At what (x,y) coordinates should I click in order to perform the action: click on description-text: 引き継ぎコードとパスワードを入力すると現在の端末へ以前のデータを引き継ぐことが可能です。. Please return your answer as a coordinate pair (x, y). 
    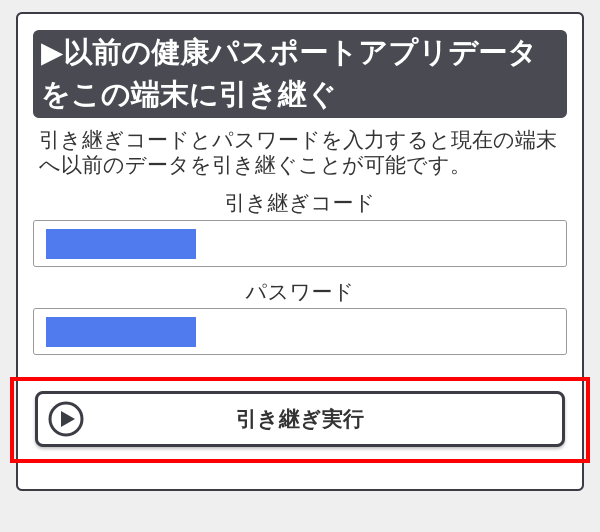
    Looking at the image, I should click on (298, 153).